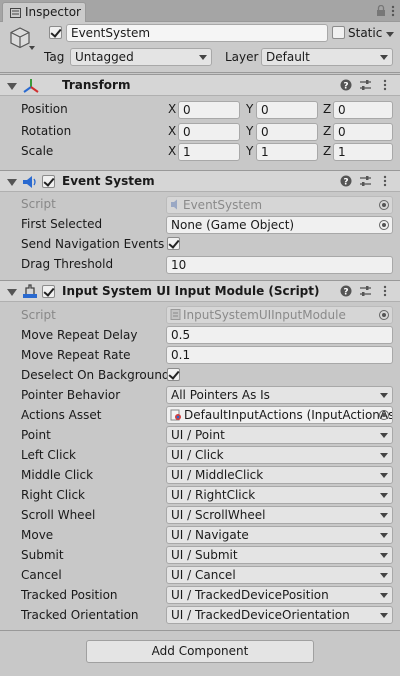 The height and width of the screenshot is (676, 400). I want to click on event-system-title: Event System, so click(108, 181).